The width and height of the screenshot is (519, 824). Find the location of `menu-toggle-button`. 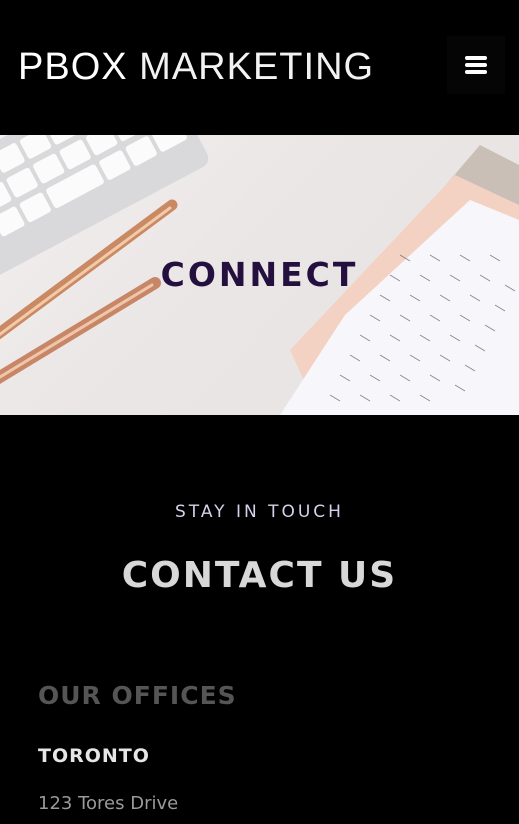

menu-toggle-button is located at coordinates (476, 65).